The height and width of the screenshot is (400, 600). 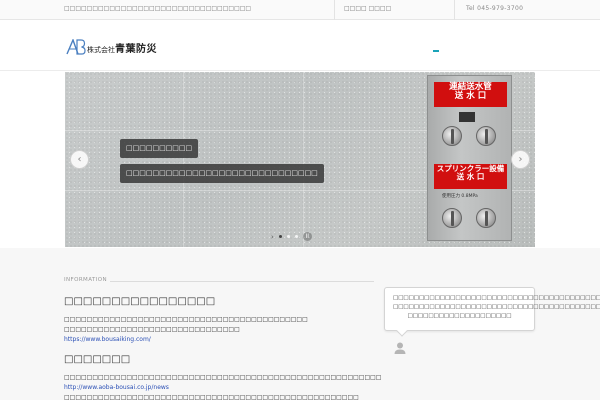 I want to click on site-header: 株式会社青葉防災, so click(x=300, y=46).